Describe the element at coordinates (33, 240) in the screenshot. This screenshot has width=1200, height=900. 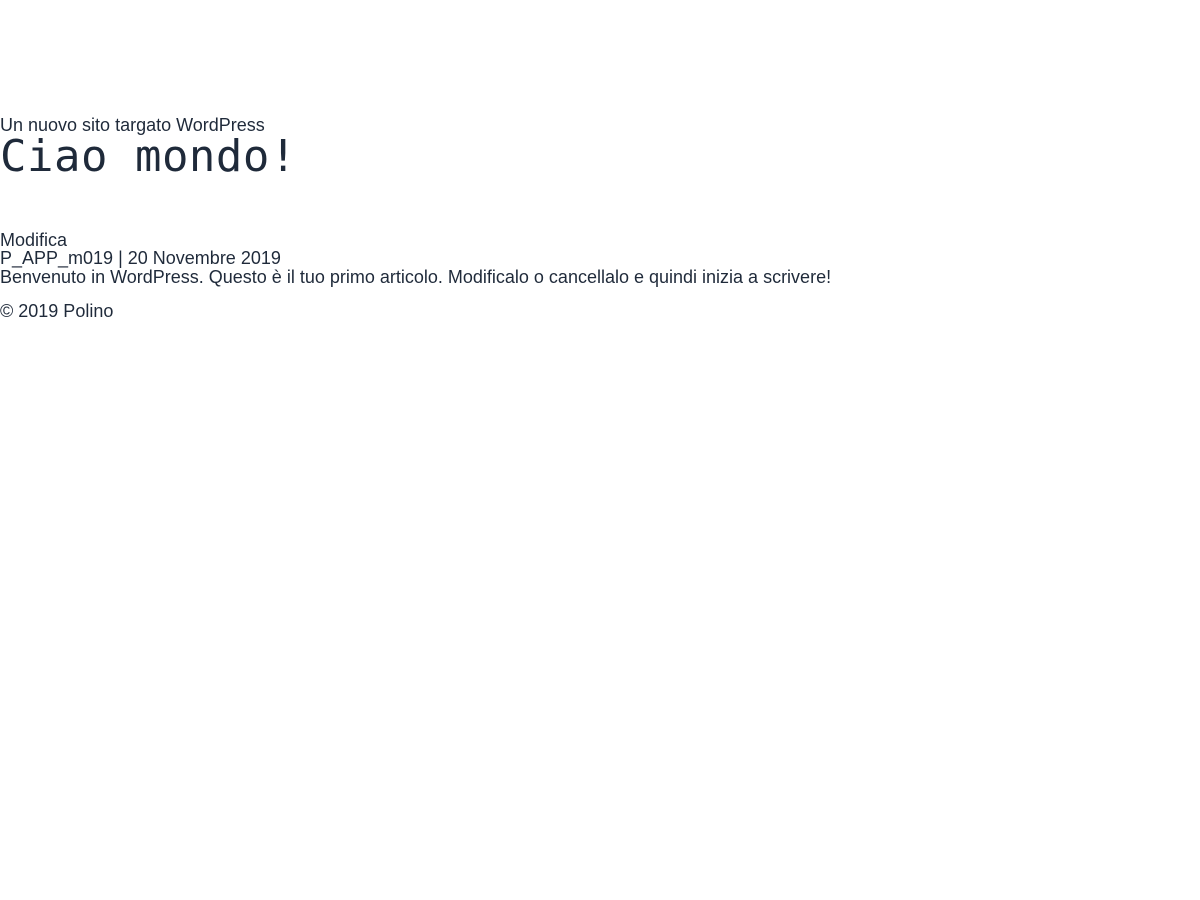
I see `edit-post-link: Modifica` at that location.